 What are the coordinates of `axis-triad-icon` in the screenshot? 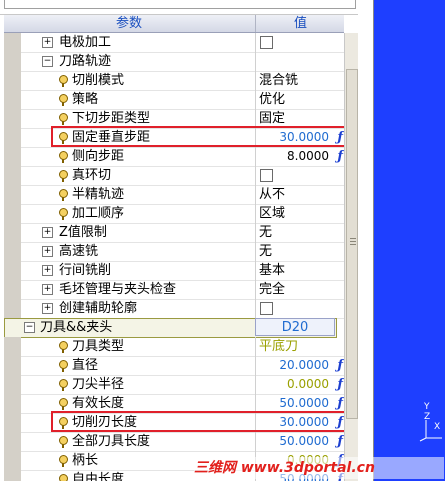 It's located at (430, 431).